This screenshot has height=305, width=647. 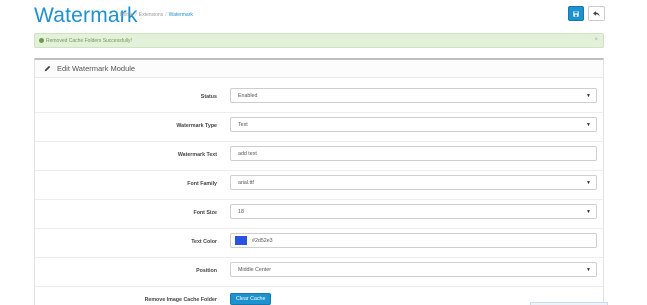 What do you see at coordinates (208, 97) in the screenshot?
I see `status-label: Status` at bounding box center [208, 97].